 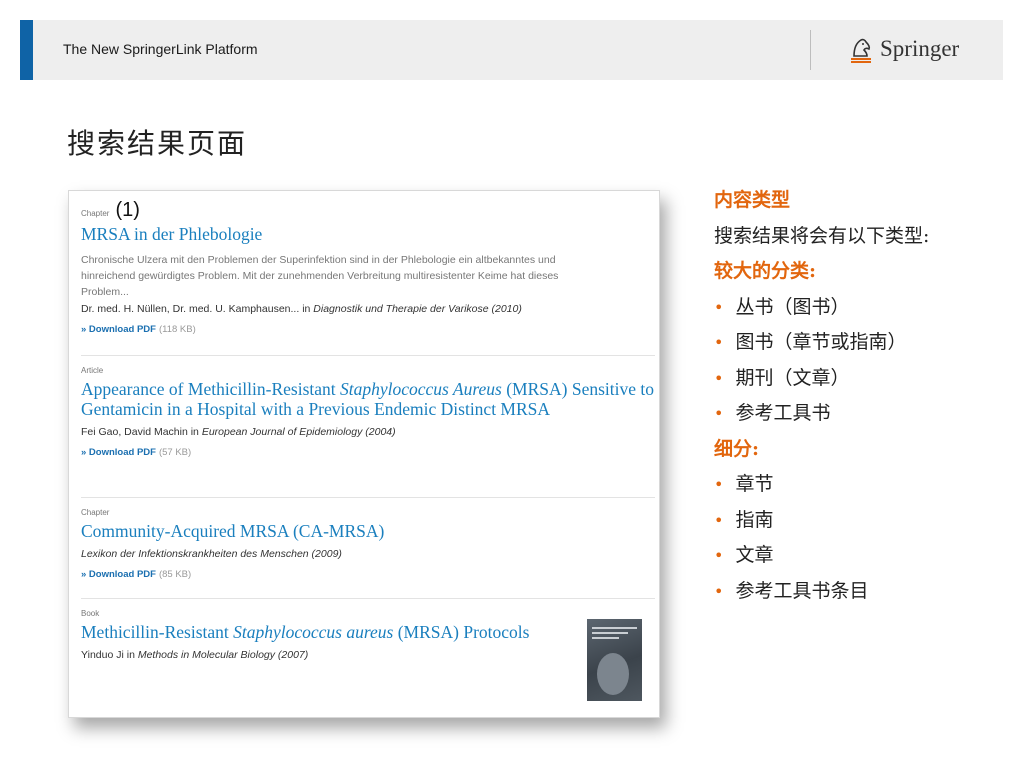 I want to click on panel-heading-content-type: 内容类型, so click(x=752, y=200).